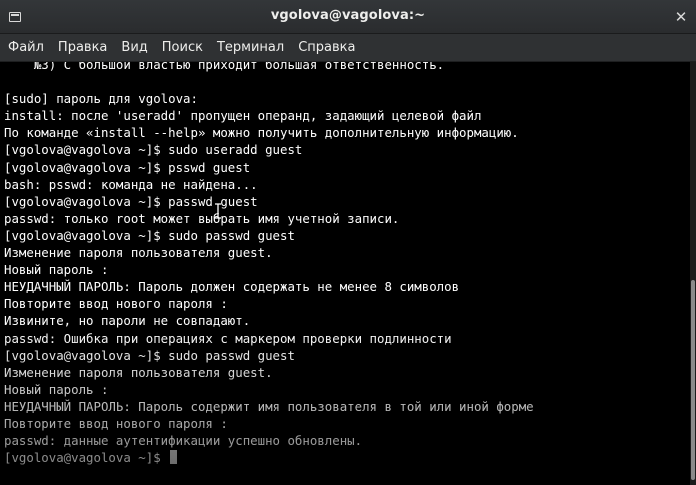  I want to click on close-button: ✕, so click(681, 17).